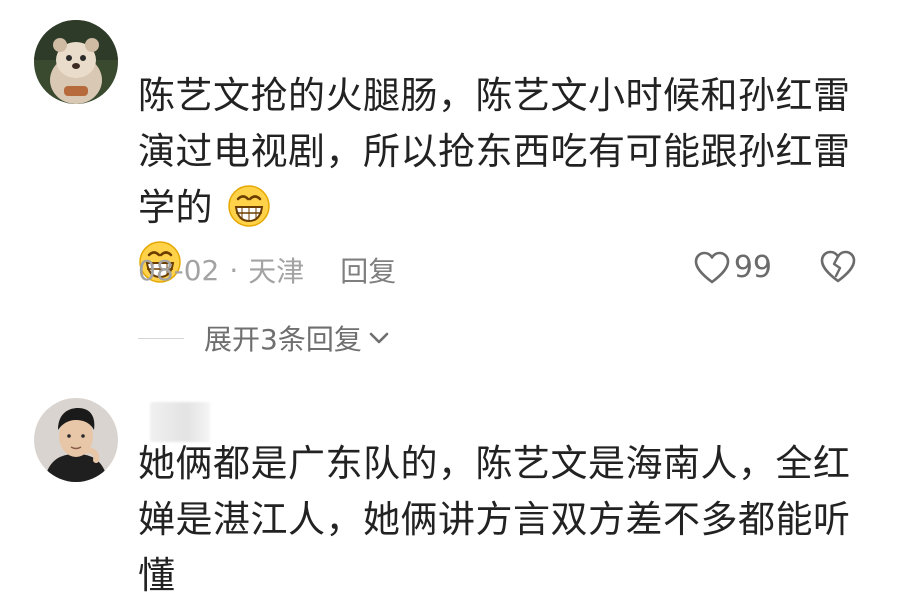 This screenshot has width=900, height=604. Describe the element at coordinates (838, 266) in the screenshot. I see `broken-heart-icon` at that location.